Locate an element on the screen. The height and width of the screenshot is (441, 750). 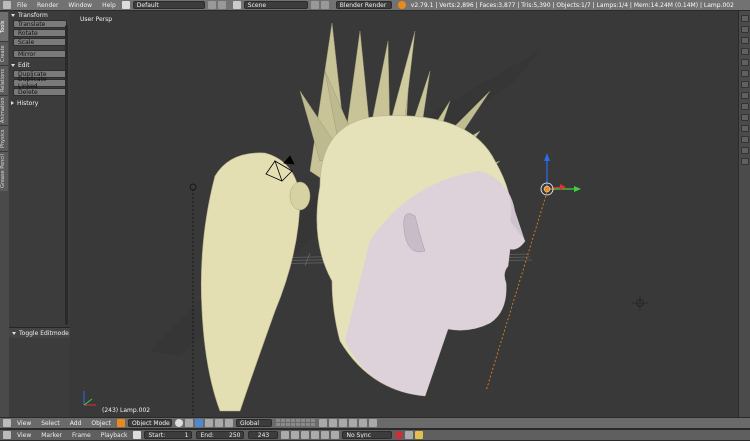
snap-target-icon is located at coordinates (342, 423).